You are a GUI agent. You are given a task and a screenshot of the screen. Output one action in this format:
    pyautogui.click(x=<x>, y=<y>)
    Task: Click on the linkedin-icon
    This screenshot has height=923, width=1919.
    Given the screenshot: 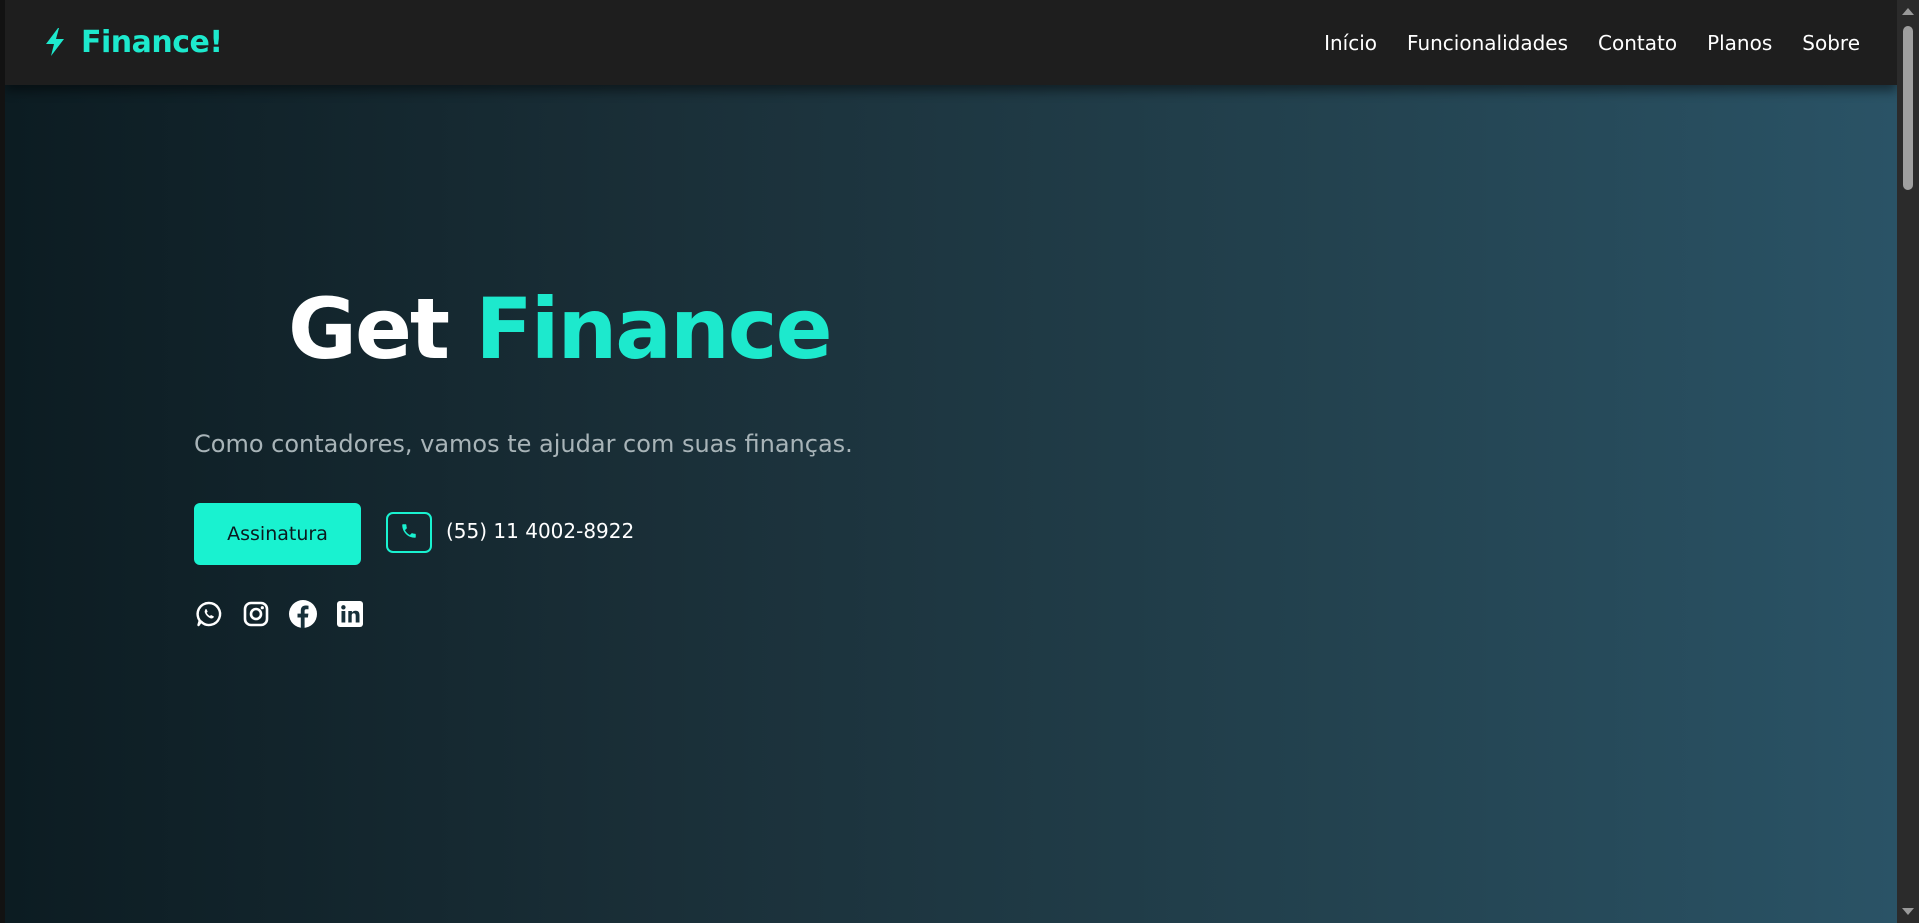 What is the action you would take?
    pyautogui.click(x=350, y=614)
    